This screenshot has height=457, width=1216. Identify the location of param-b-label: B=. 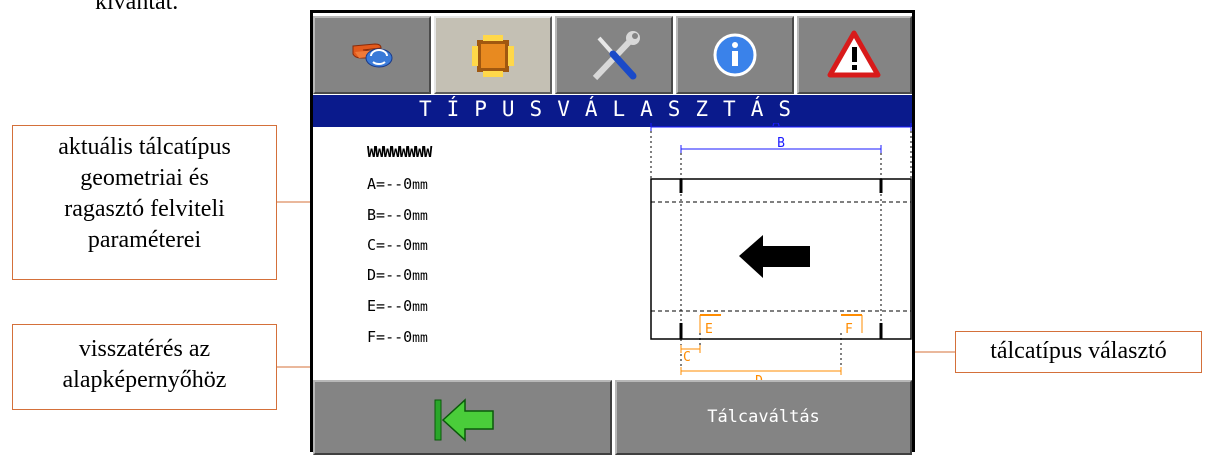
(376, 215).